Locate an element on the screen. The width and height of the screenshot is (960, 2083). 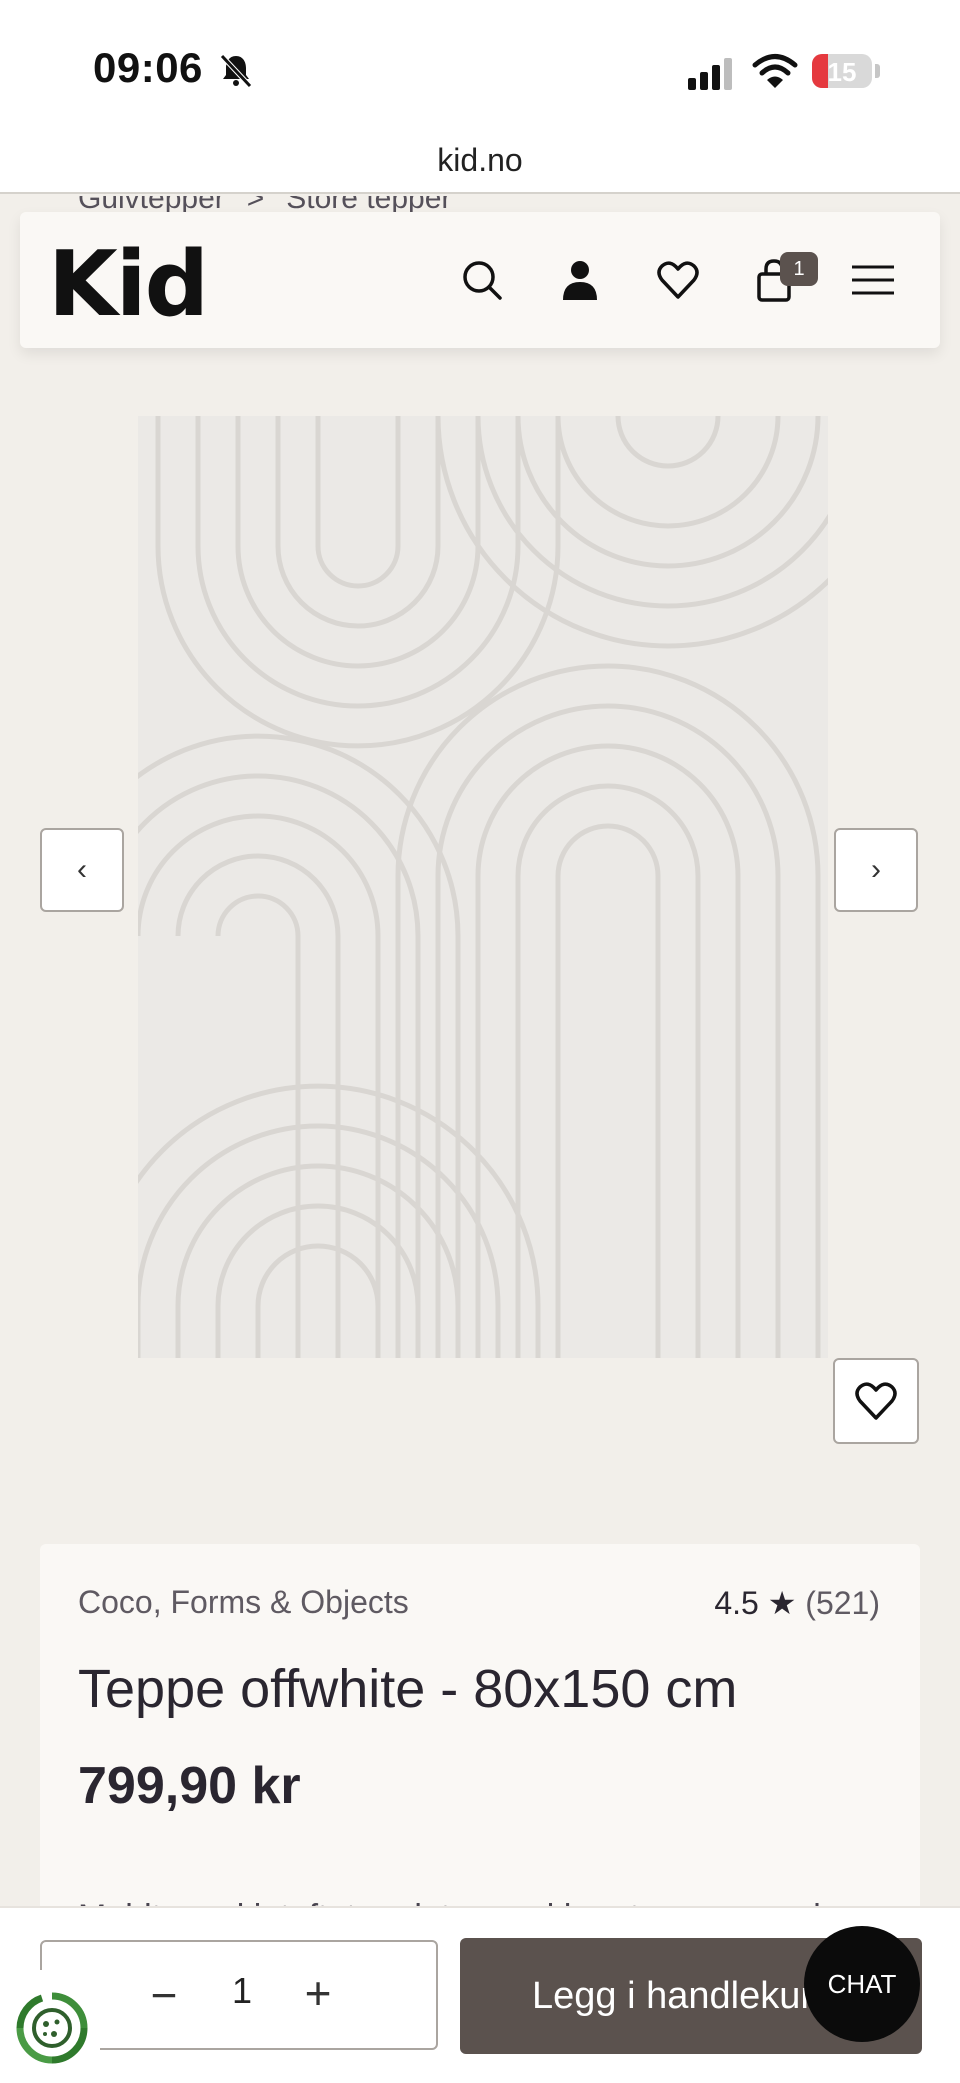
cellular-signal-icon is located at coordinates (710, 74).